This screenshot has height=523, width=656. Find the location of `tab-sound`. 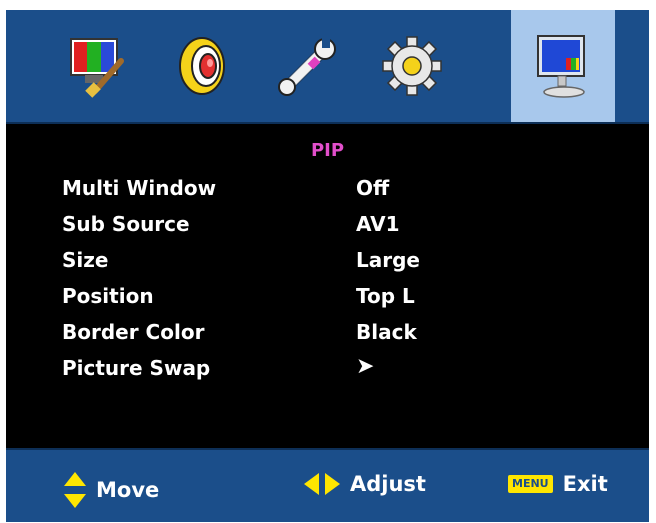

tab-sound is located at coordinates (204, 66).